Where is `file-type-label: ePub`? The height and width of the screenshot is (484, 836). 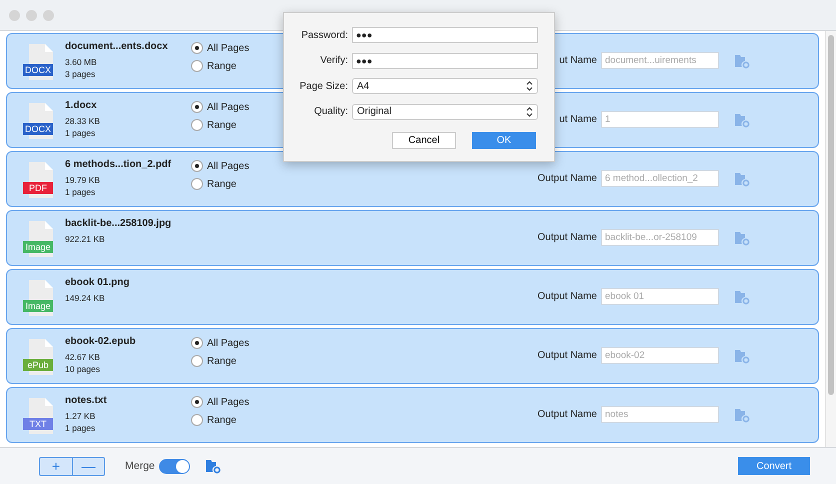
file-type-label: ePub is located at coordinates (38, 365).